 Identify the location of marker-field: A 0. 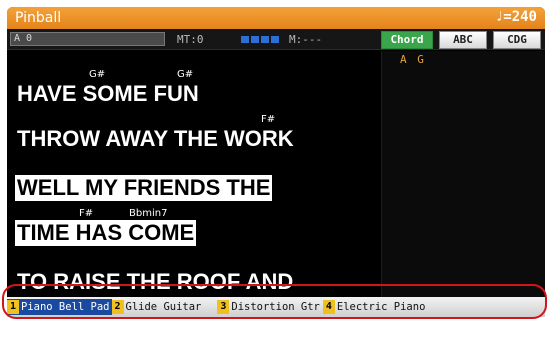
(87, 39).